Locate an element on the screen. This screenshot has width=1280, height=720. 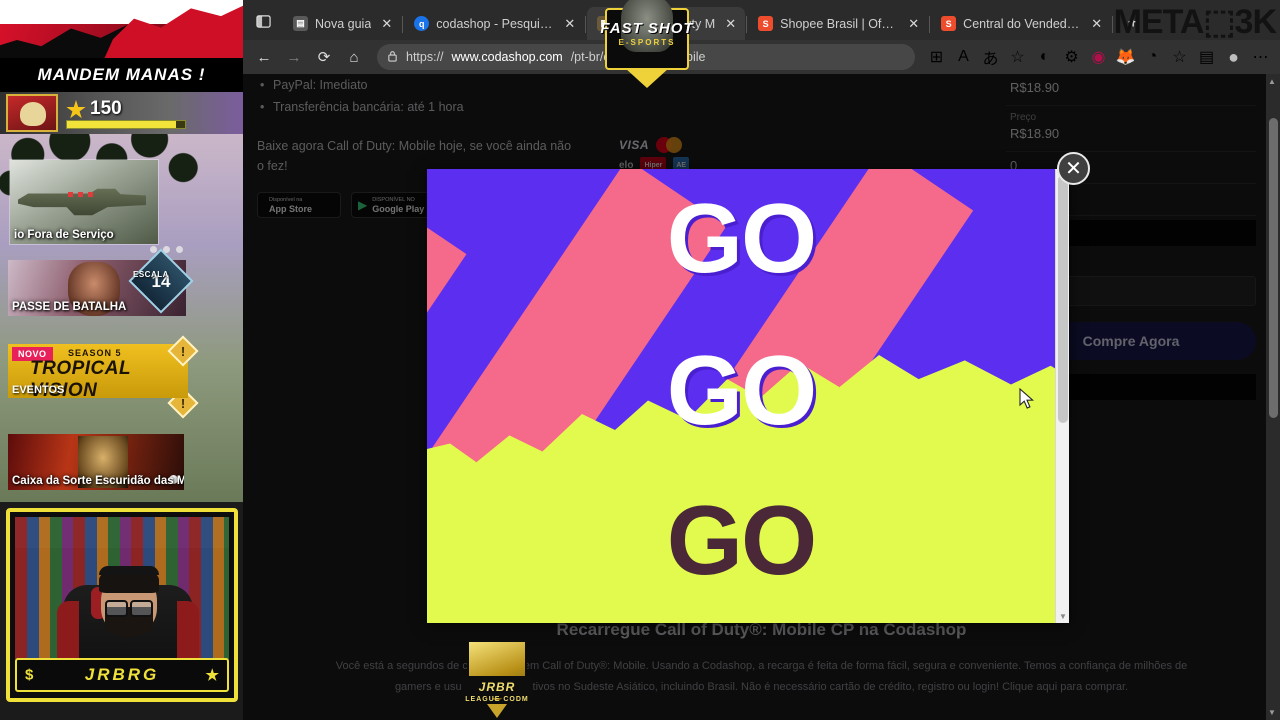
card-caption: PASSE DE BATALHA is located at coordinates (69, 307).